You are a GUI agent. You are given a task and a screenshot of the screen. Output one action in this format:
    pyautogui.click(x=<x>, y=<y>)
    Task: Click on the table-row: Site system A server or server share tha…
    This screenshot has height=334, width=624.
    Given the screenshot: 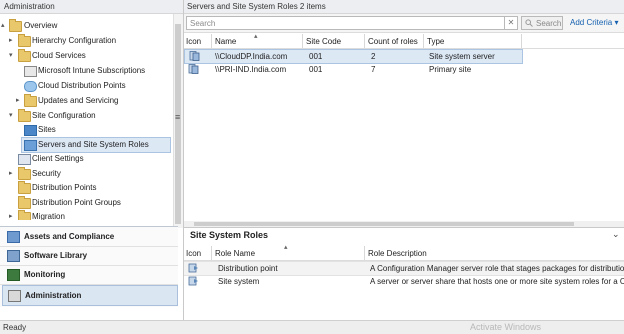 What is the action you would take?
    pyautogui.click(x=404, y=281)
    